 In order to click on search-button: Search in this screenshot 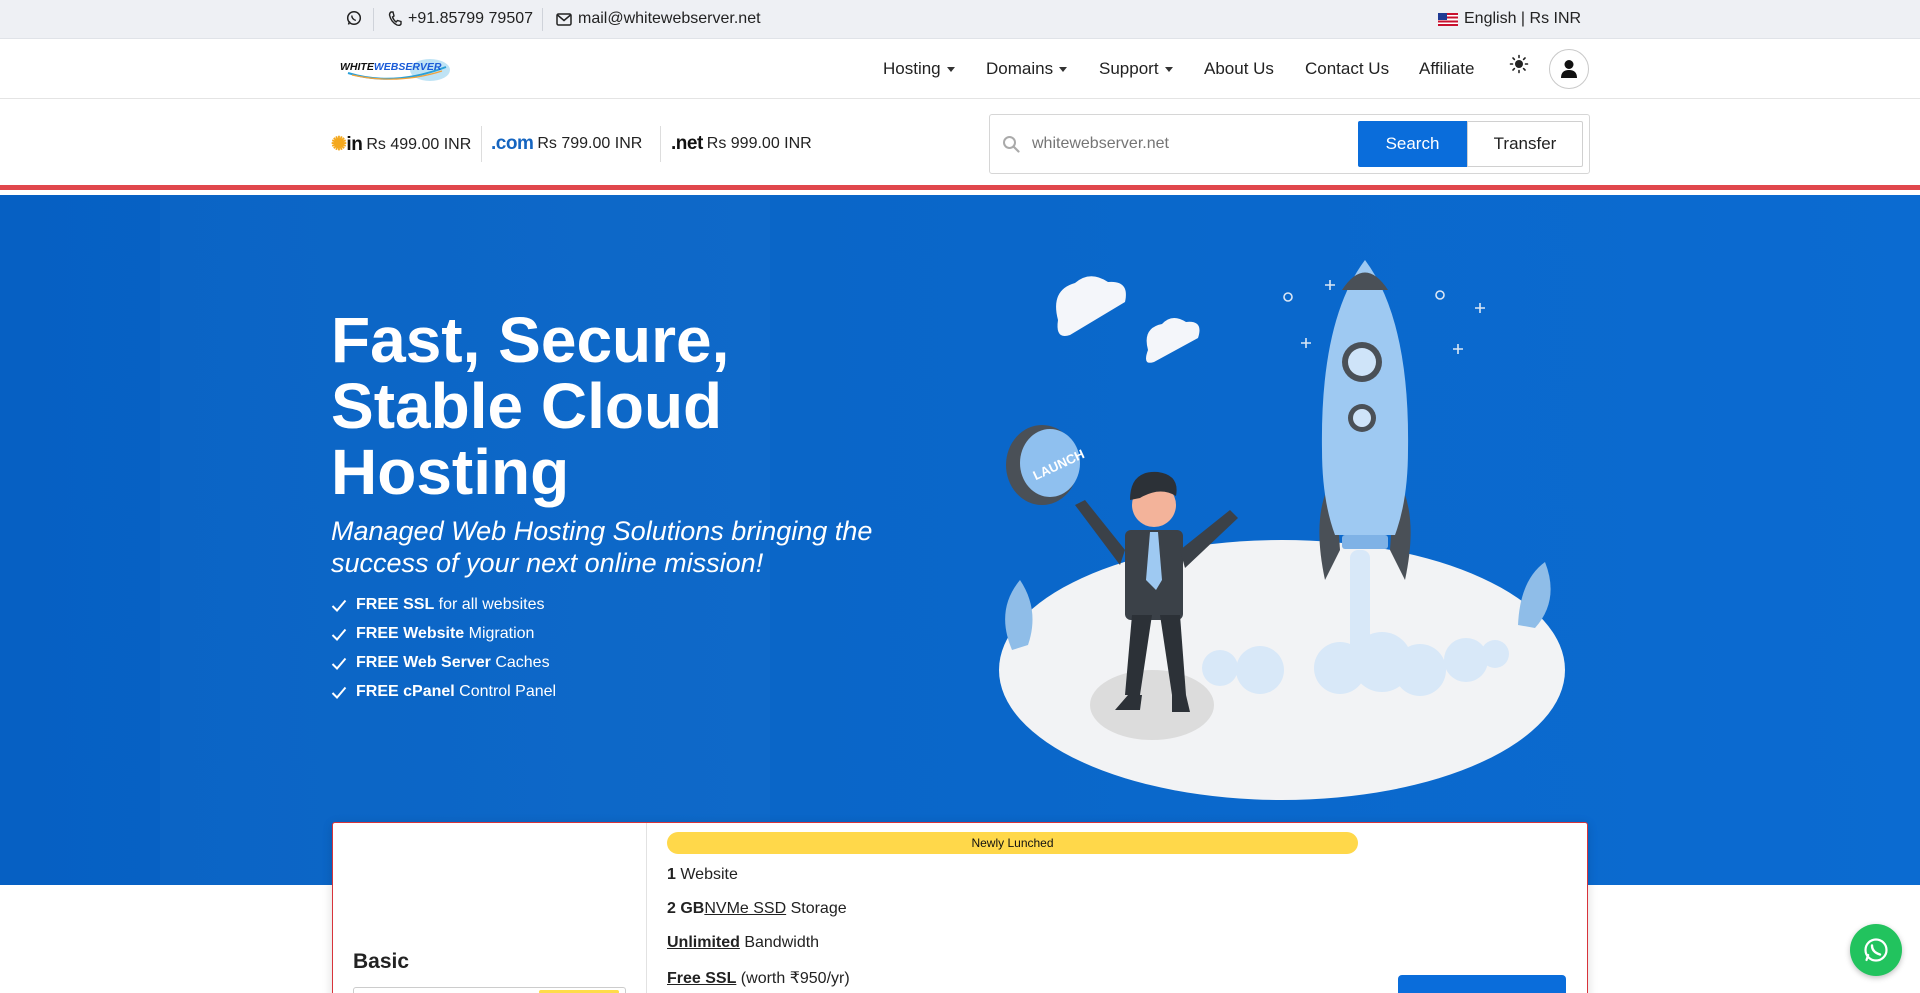, I will do `click(1412, 144)`.